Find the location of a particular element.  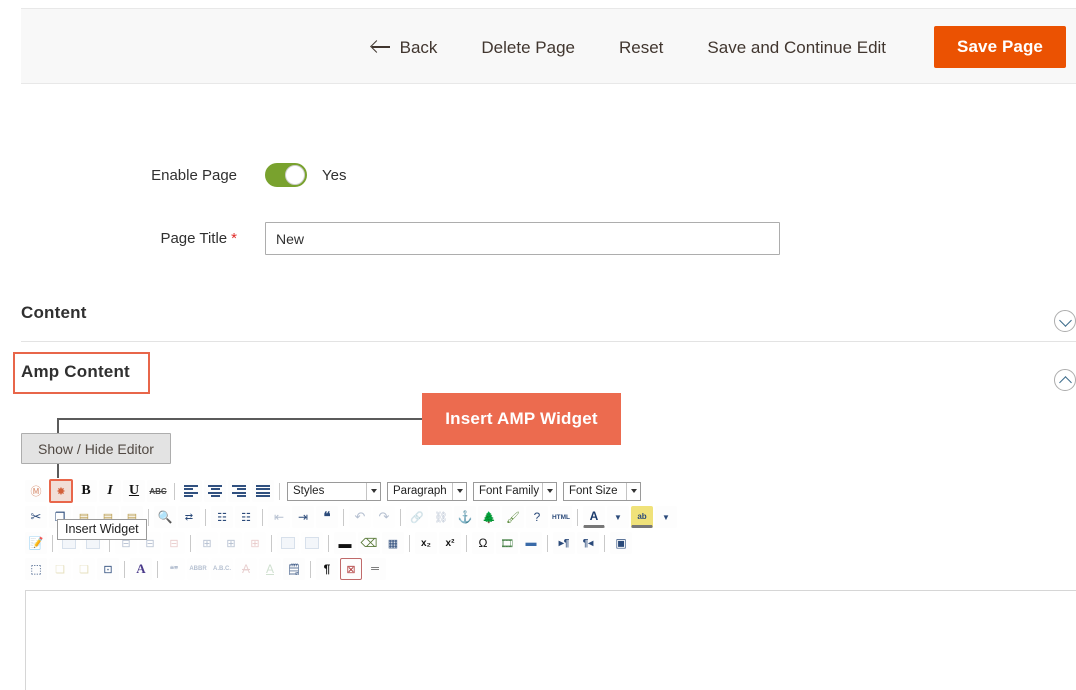

redo-icon: ↷ is located at coordinates (384, 517).